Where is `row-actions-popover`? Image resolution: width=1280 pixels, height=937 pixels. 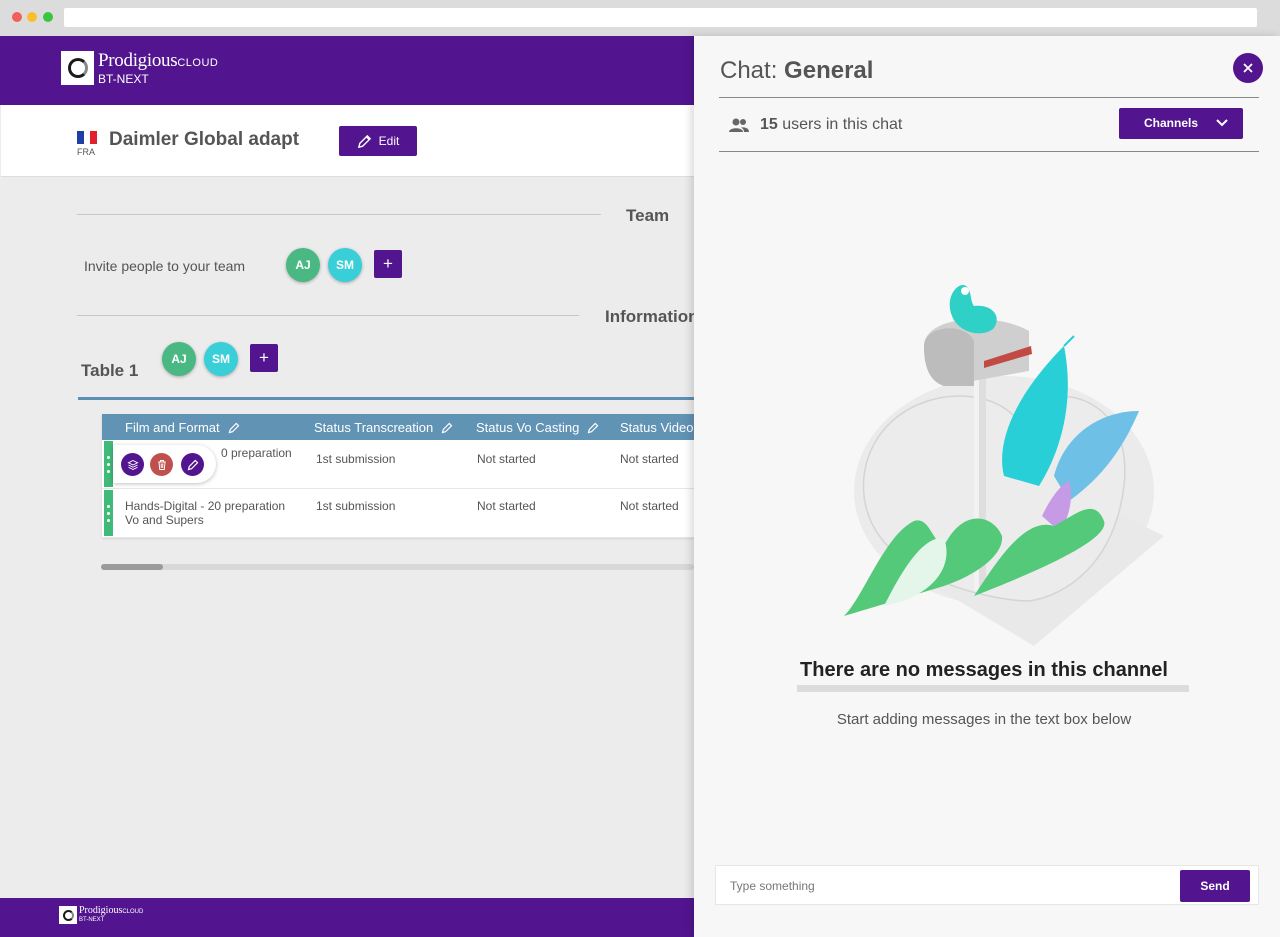 row-actions-popover is located at coordinates (164, 464).